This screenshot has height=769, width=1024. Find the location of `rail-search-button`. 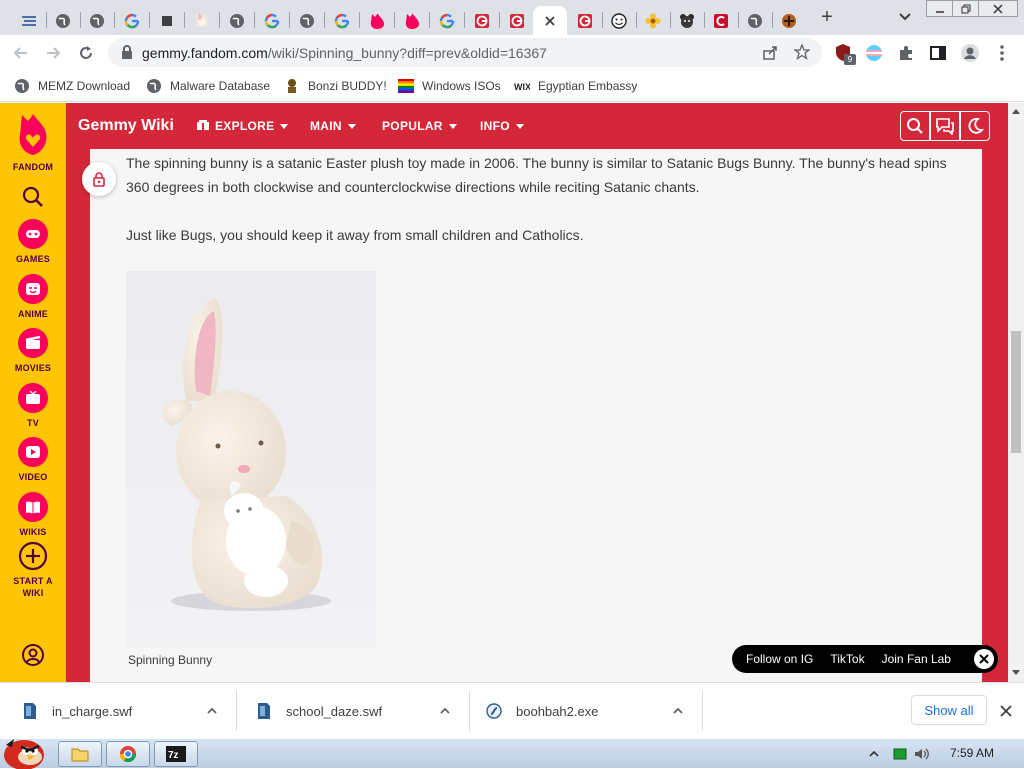

rail-search-button is located at coordinates (33, 197).